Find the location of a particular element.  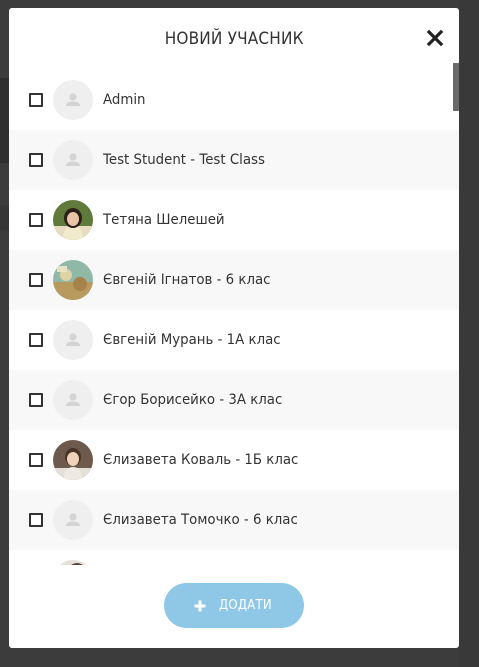

member-name: Єгор Борисейко - 3А клас is located at coordinates (193, 400).